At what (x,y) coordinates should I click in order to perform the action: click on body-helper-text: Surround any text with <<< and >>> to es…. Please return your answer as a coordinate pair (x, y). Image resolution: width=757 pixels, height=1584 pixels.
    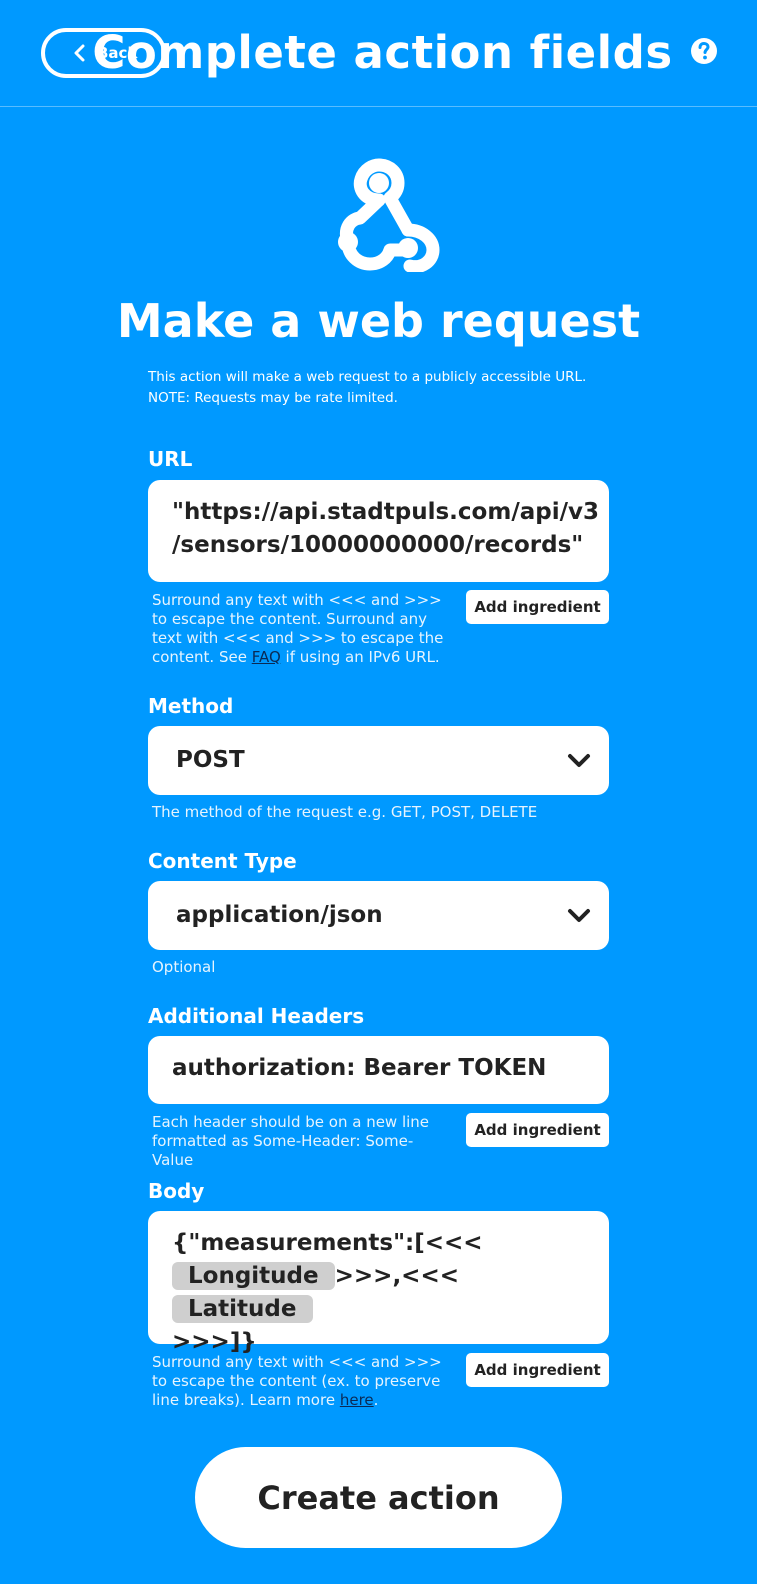
    Looking at the image, I should click on (297, 1381).